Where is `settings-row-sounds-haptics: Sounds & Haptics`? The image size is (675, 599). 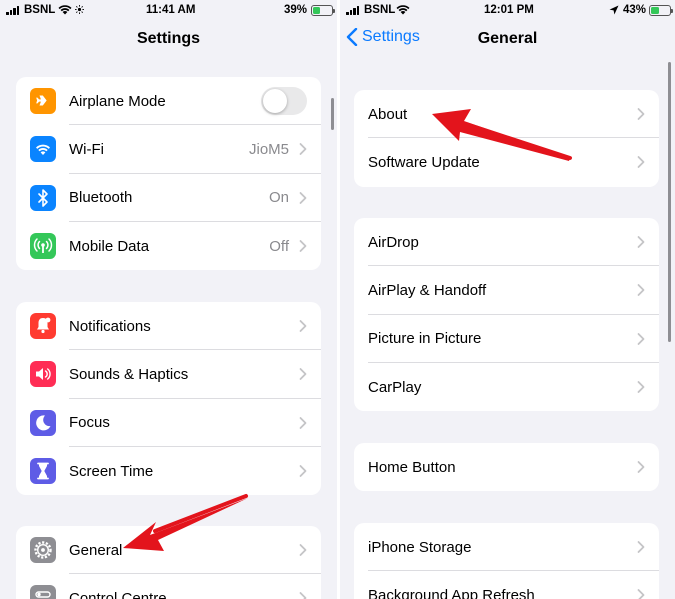 settings-row-sounds-haptics: Sounds & Haptics is located at coordinates (168, 374).